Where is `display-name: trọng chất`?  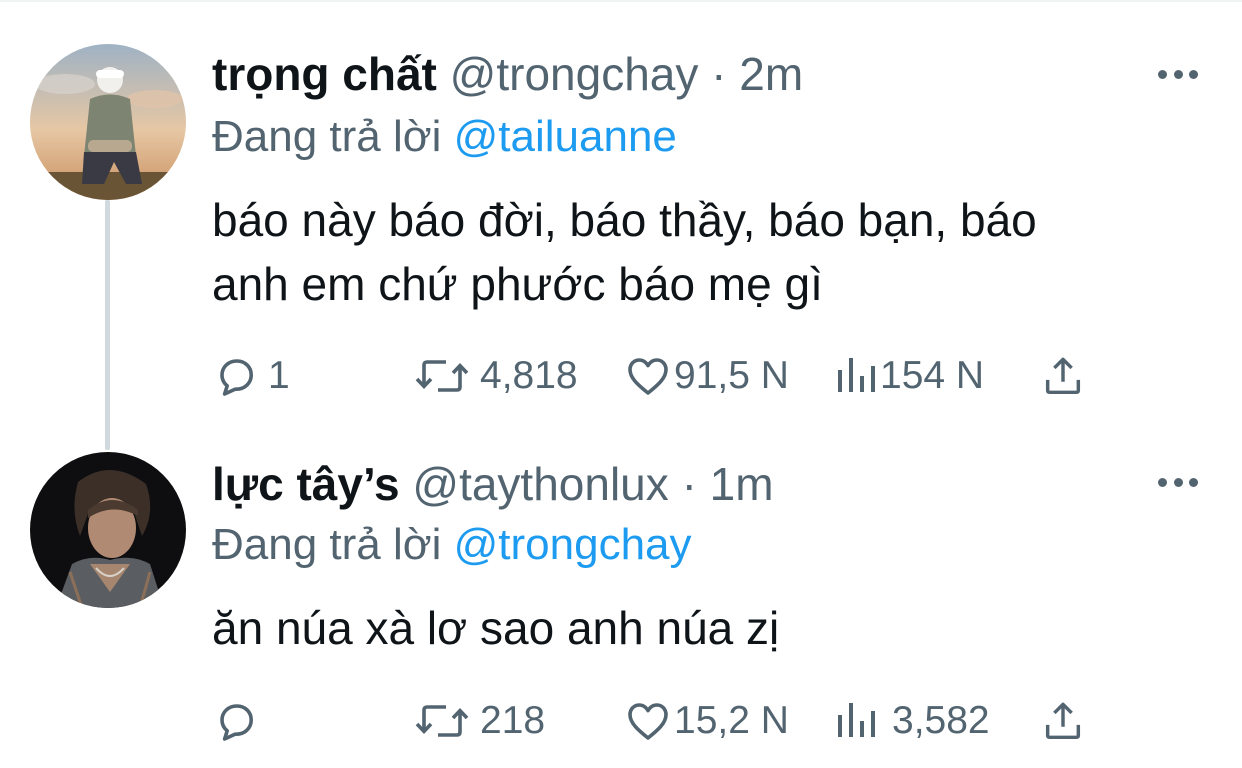 display-name: trọng chất is located at coordinates (324, 74).